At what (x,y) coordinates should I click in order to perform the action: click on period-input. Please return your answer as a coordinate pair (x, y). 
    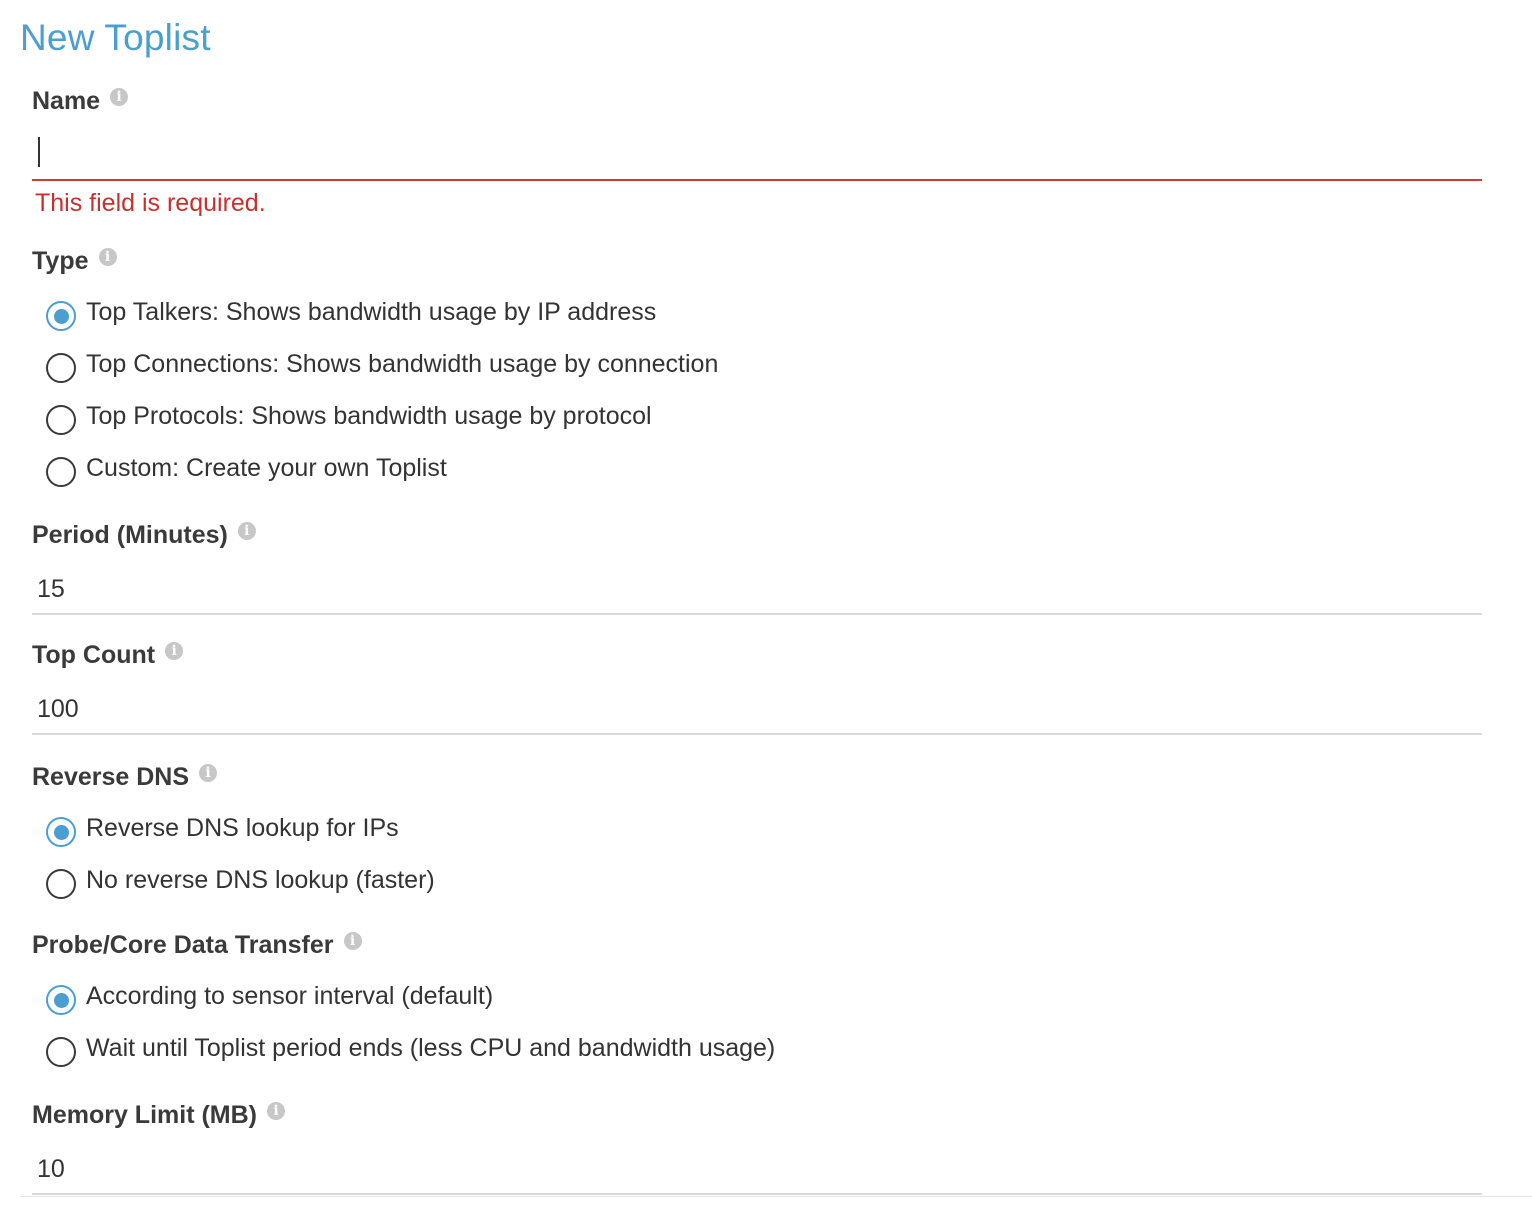
    Looking at the image, I should click on (757, 590).